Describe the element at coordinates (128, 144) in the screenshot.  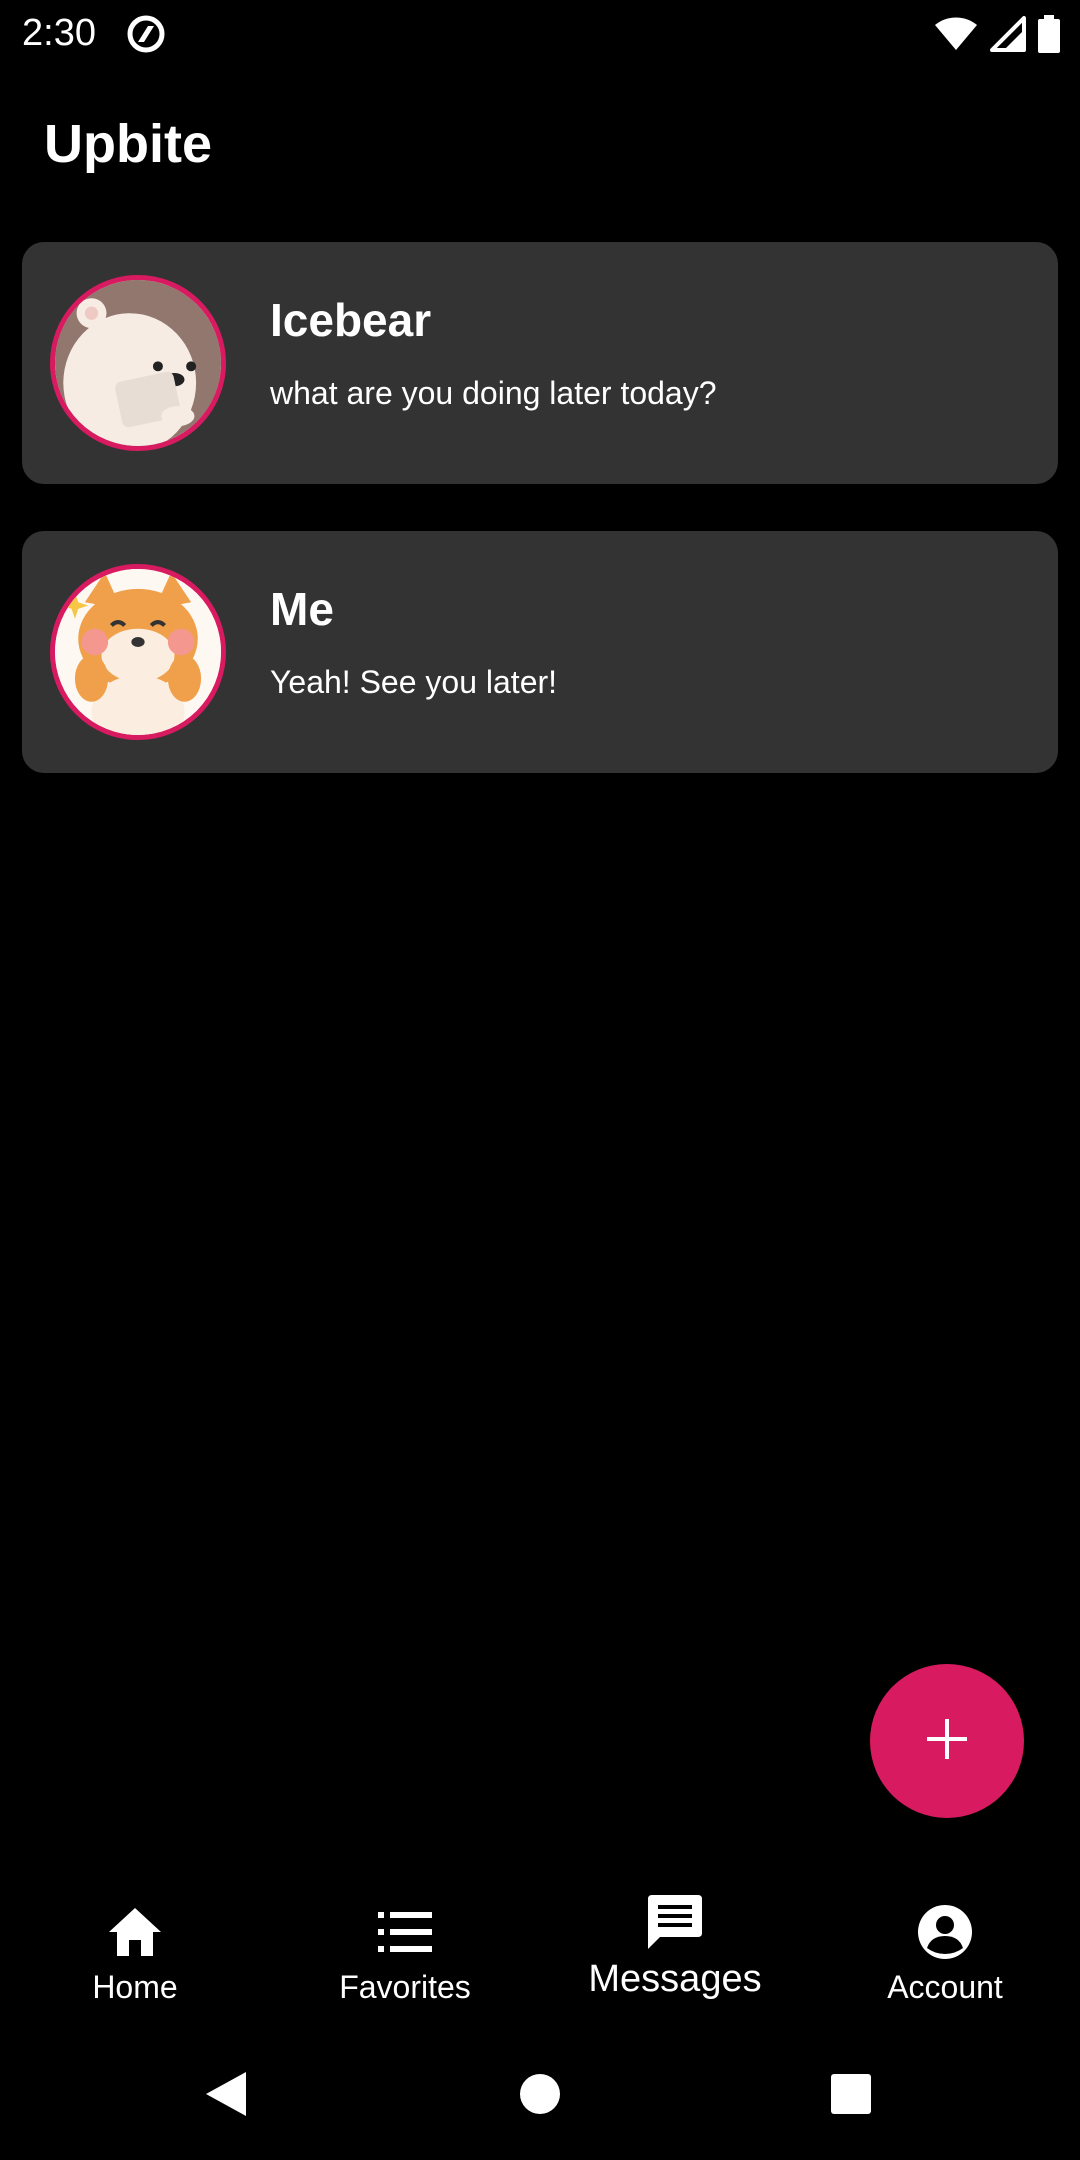
I see `app-title: Upbite` at that location.